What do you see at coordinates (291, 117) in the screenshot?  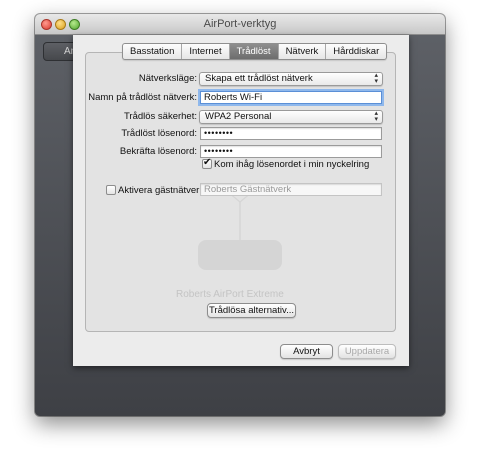 I see `security-popup: WPA2 Personal ▴ ▾` at bounding box center [291, 117].